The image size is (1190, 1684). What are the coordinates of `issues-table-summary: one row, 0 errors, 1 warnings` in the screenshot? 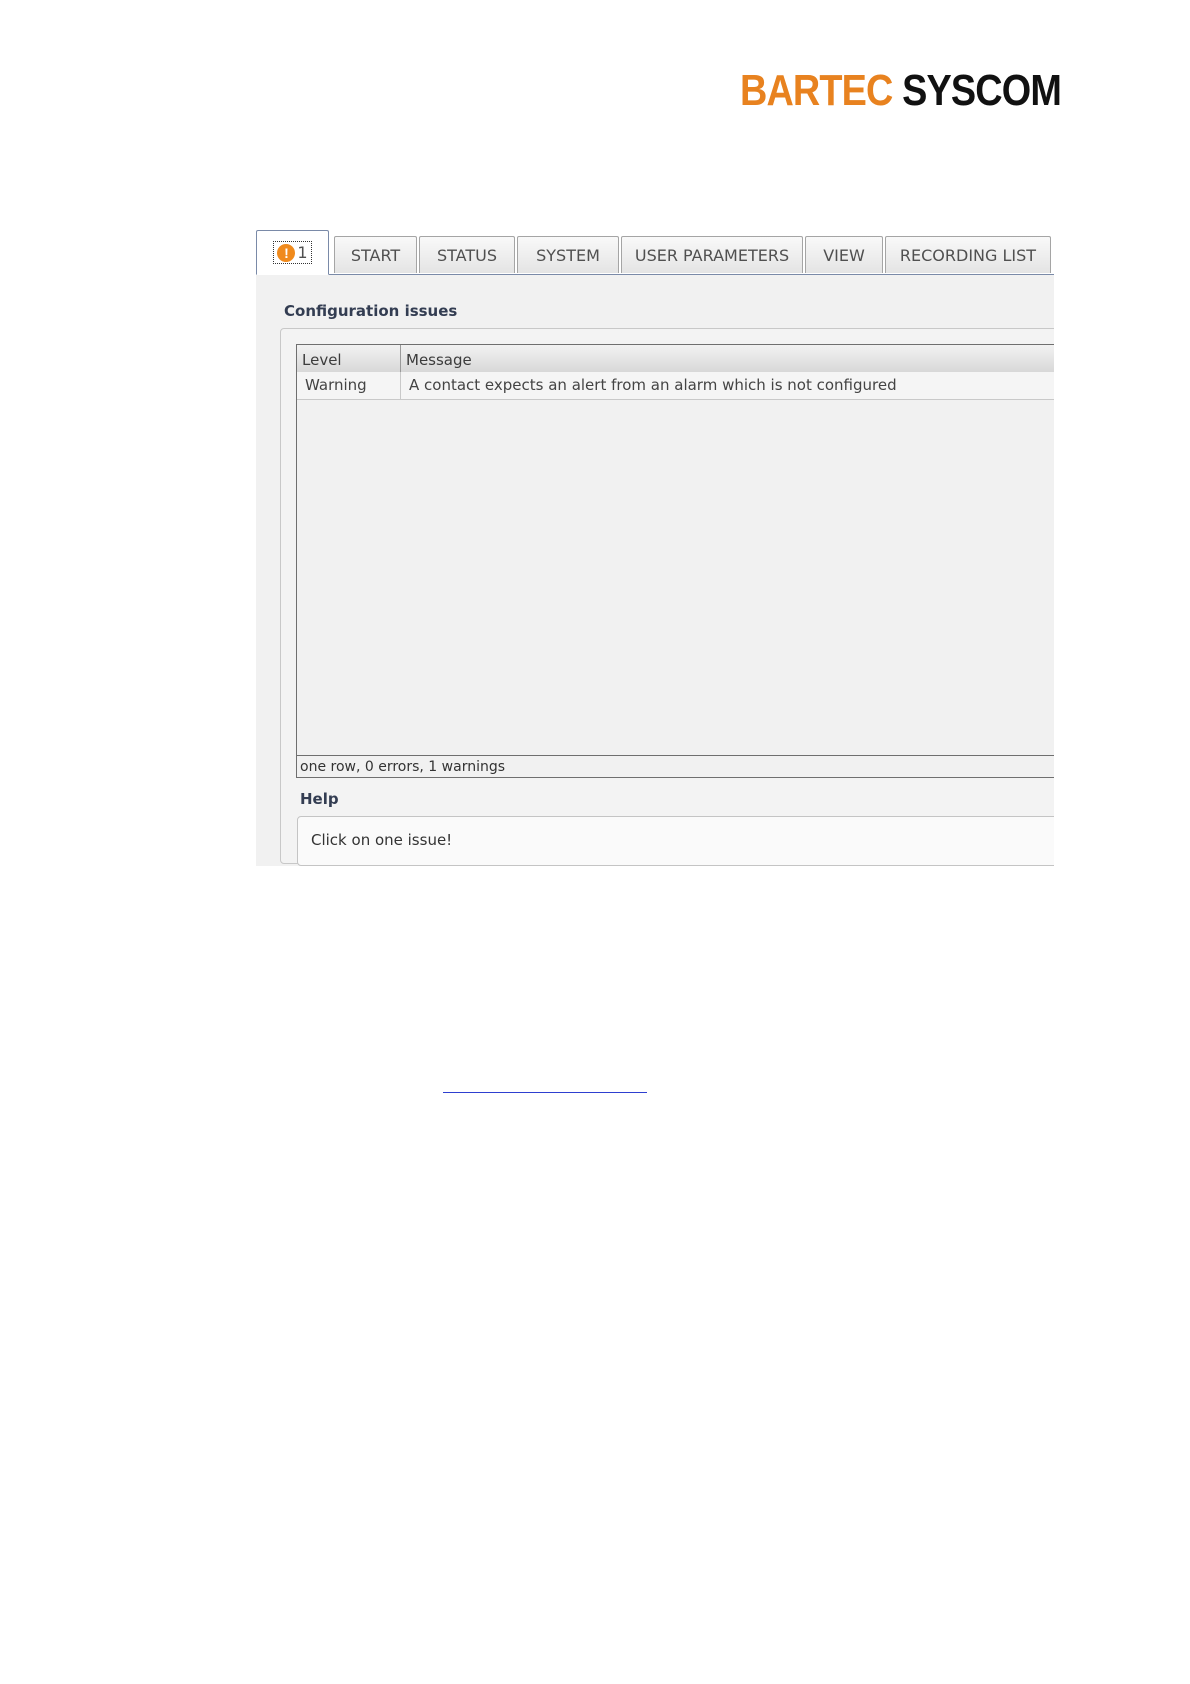 It's located at (675, 767).